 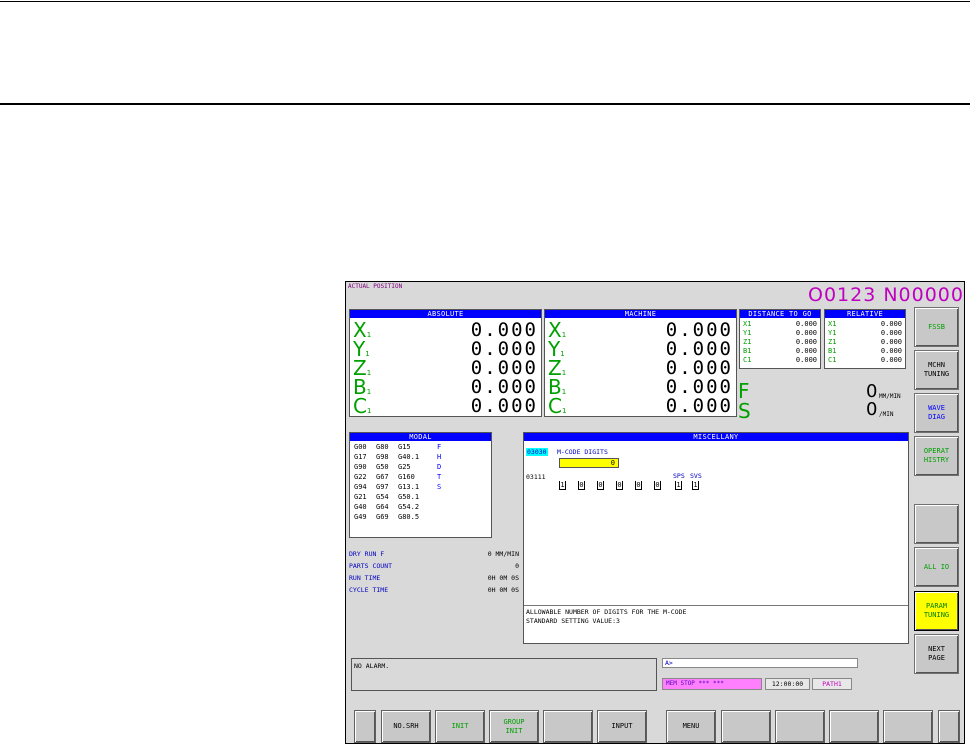 What do you see at coordinates (360, 507) in the screenshot?
I see `modal-code: G40` at bounding box center [360, 507].